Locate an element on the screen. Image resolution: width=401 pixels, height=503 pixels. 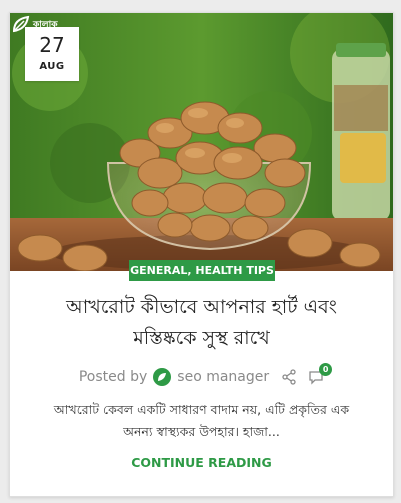
author-name: seo manager is located at coordinates (223, 377).